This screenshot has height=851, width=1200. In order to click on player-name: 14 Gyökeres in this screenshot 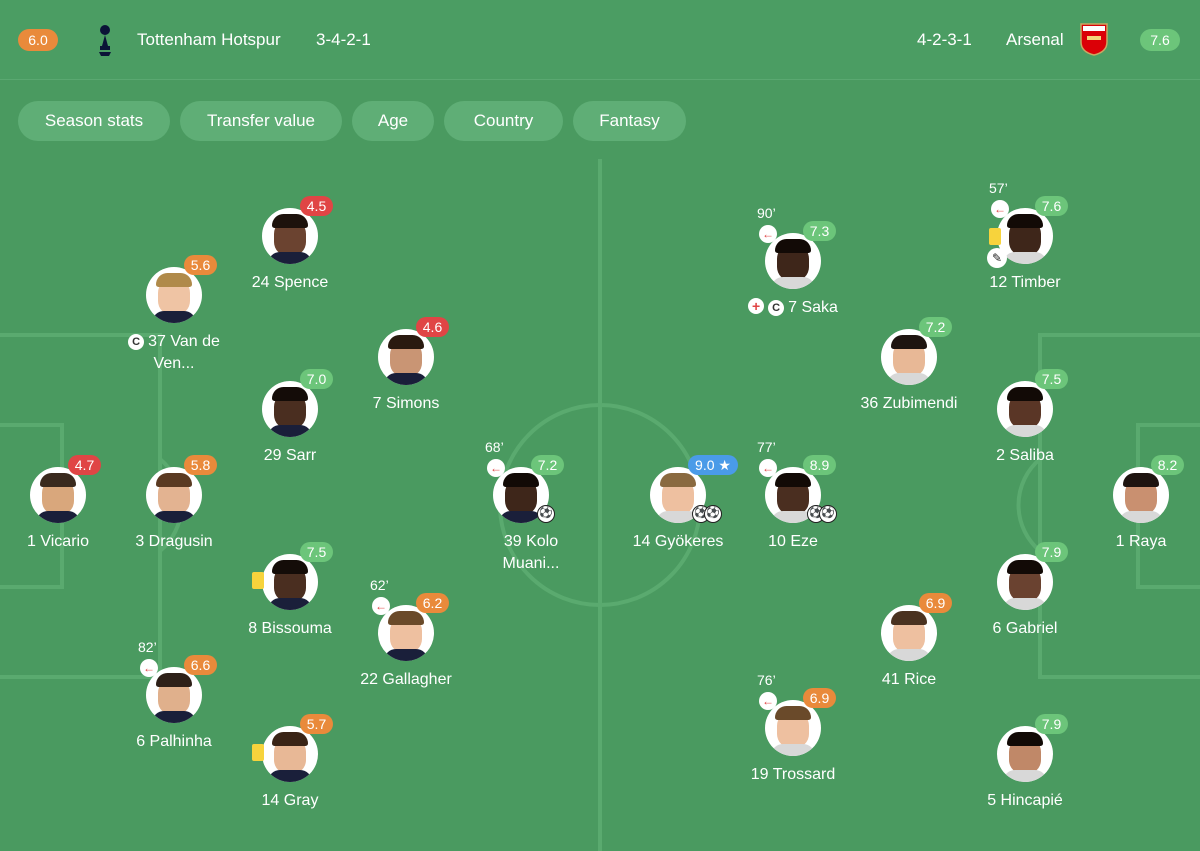, I will do `click(678, 541)`.